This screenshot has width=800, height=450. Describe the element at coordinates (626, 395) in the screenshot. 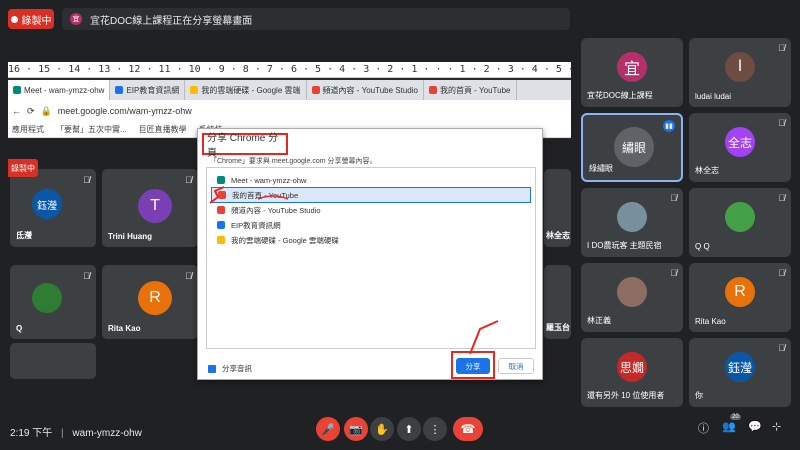

I see `participant-name: 還有另外 10 位使用者` at that location.